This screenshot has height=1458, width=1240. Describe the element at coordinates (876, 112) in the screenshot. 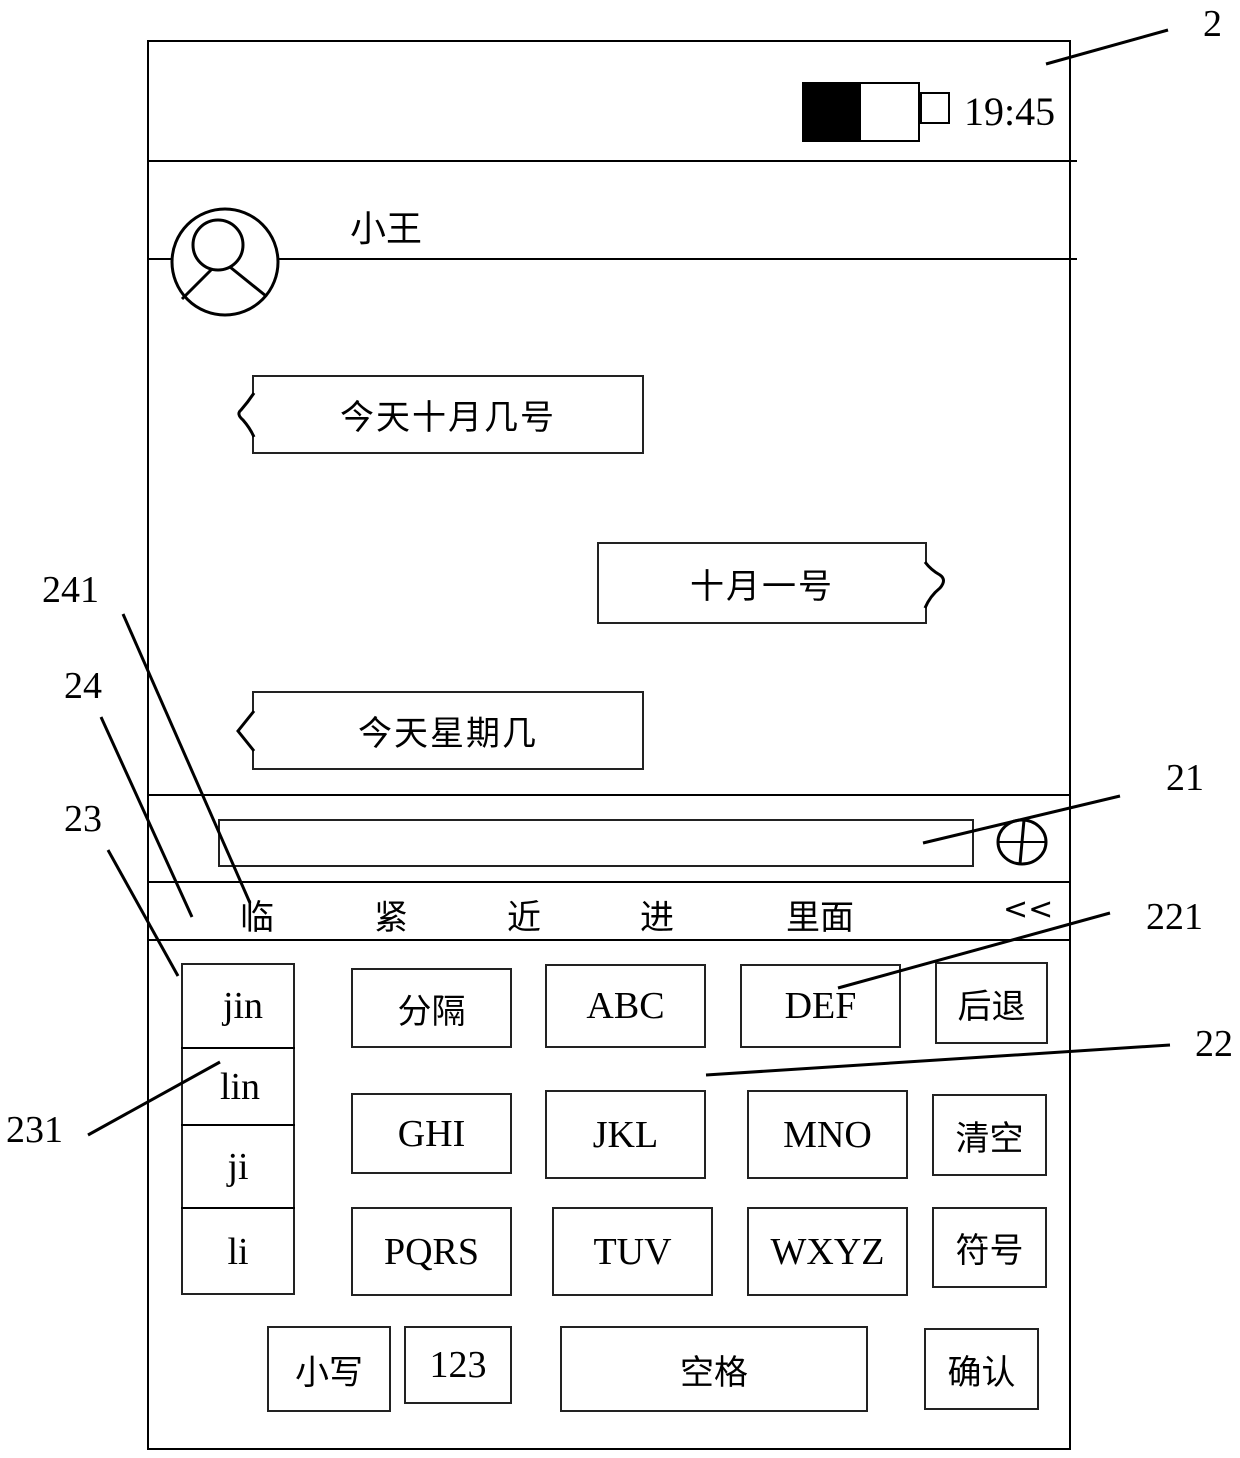

I see `battery-icon` at that location.